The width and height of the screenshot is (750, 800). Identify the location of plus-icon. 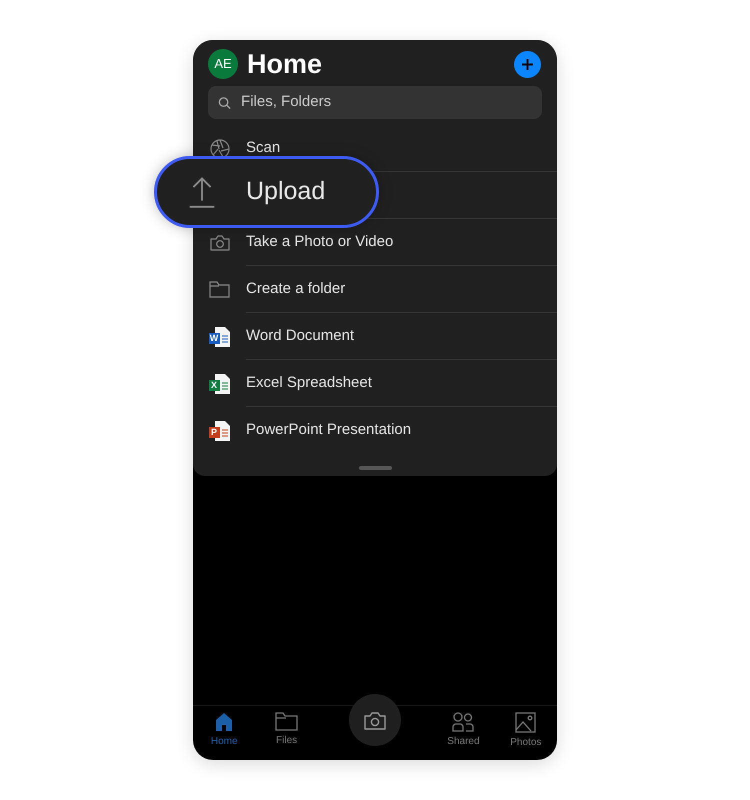
(527, 64).